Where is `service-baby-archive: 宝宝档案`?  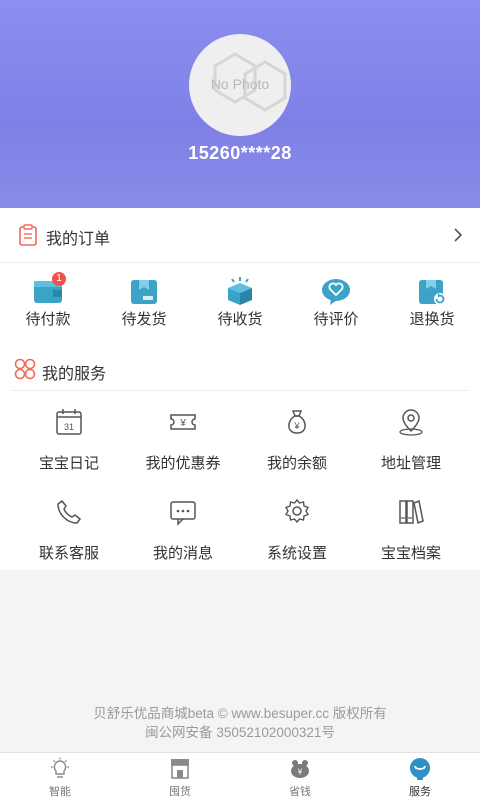 service-baby-archive: 宝宝档案 is located at coordinates (411, 530).